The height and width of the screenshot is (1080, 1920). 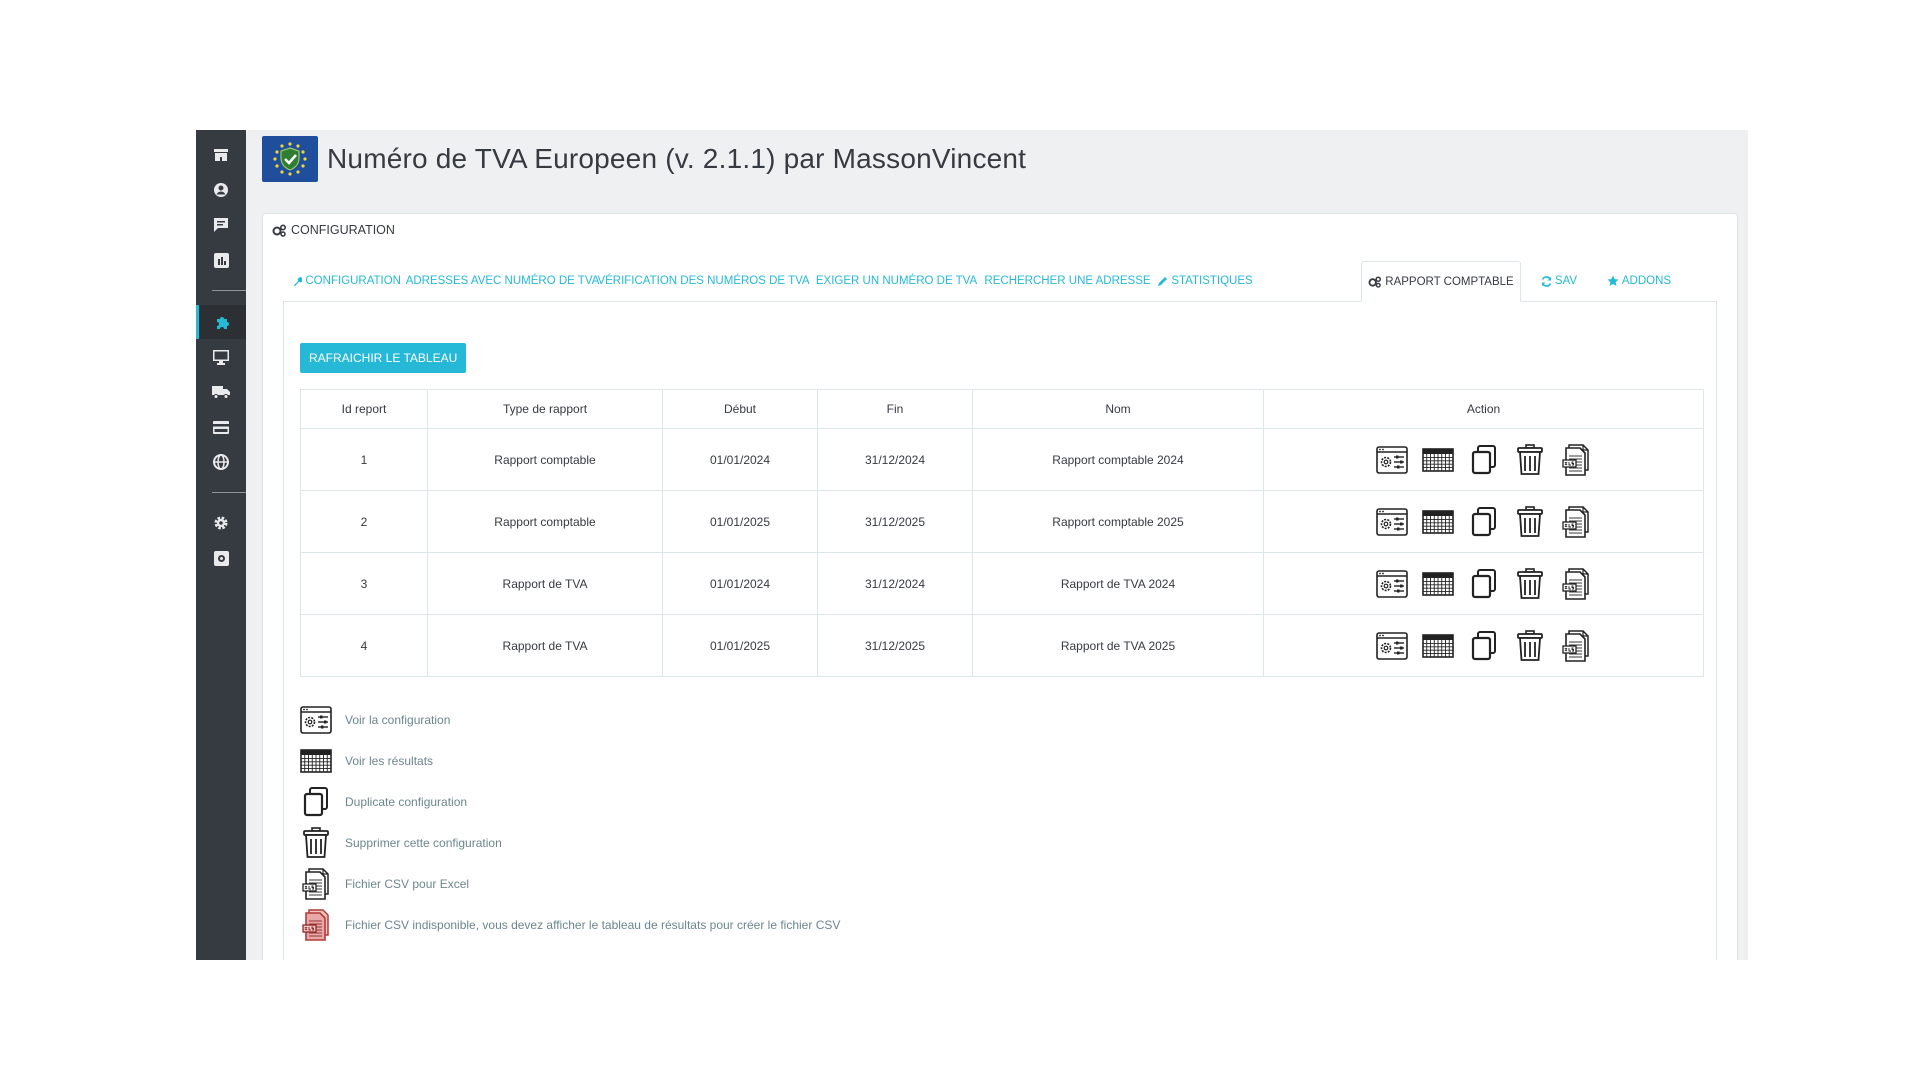 I want to click on tab-support: SAV, so click(x=1559, y=281).